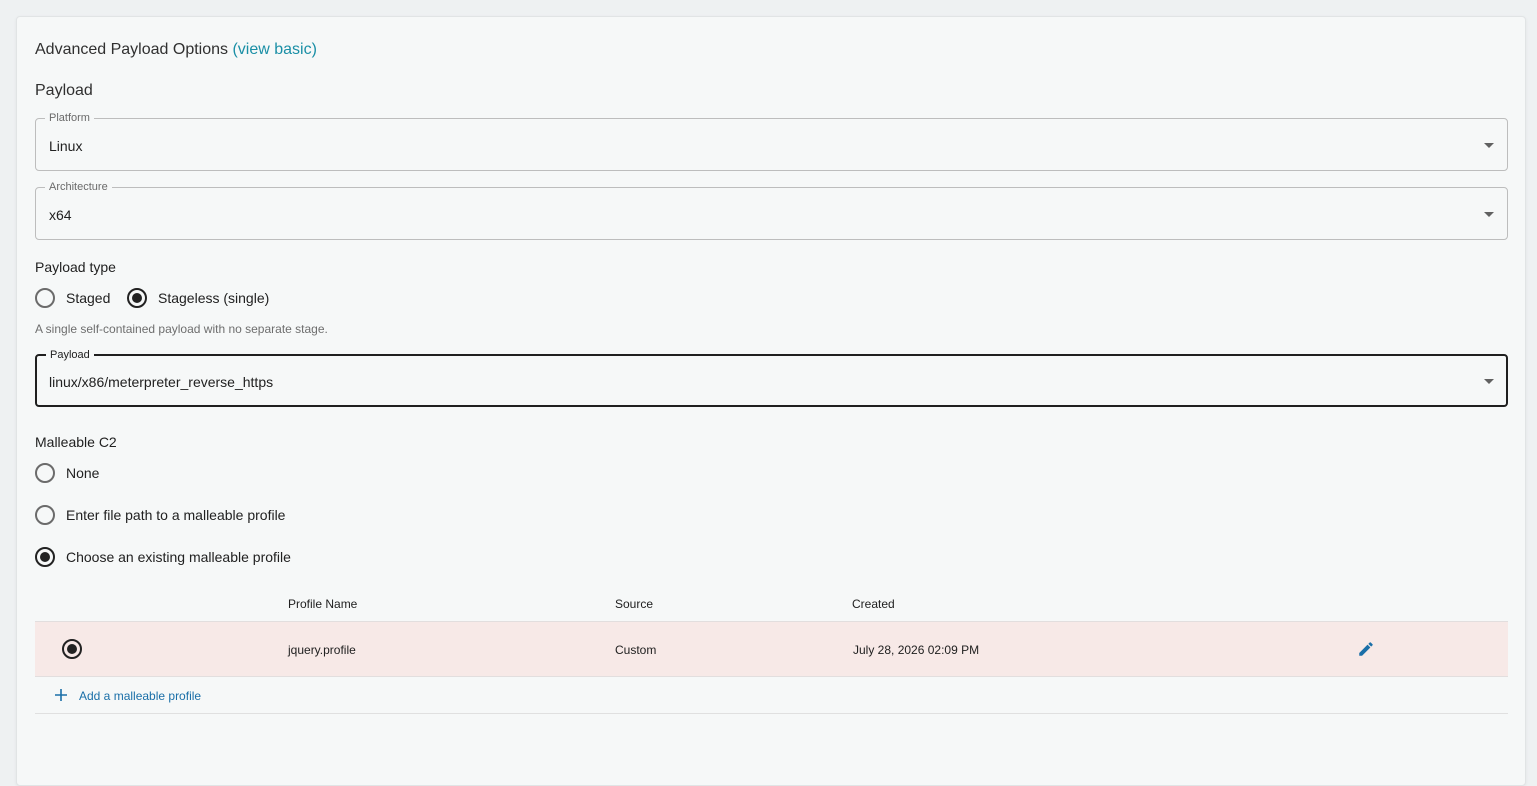 This screenshot has width=1537, height=786. Describe the element at coordinates (161, 382) in the screenshot. I see `payload-value: linux/x86/meterpreter_reverse_https` at that location.